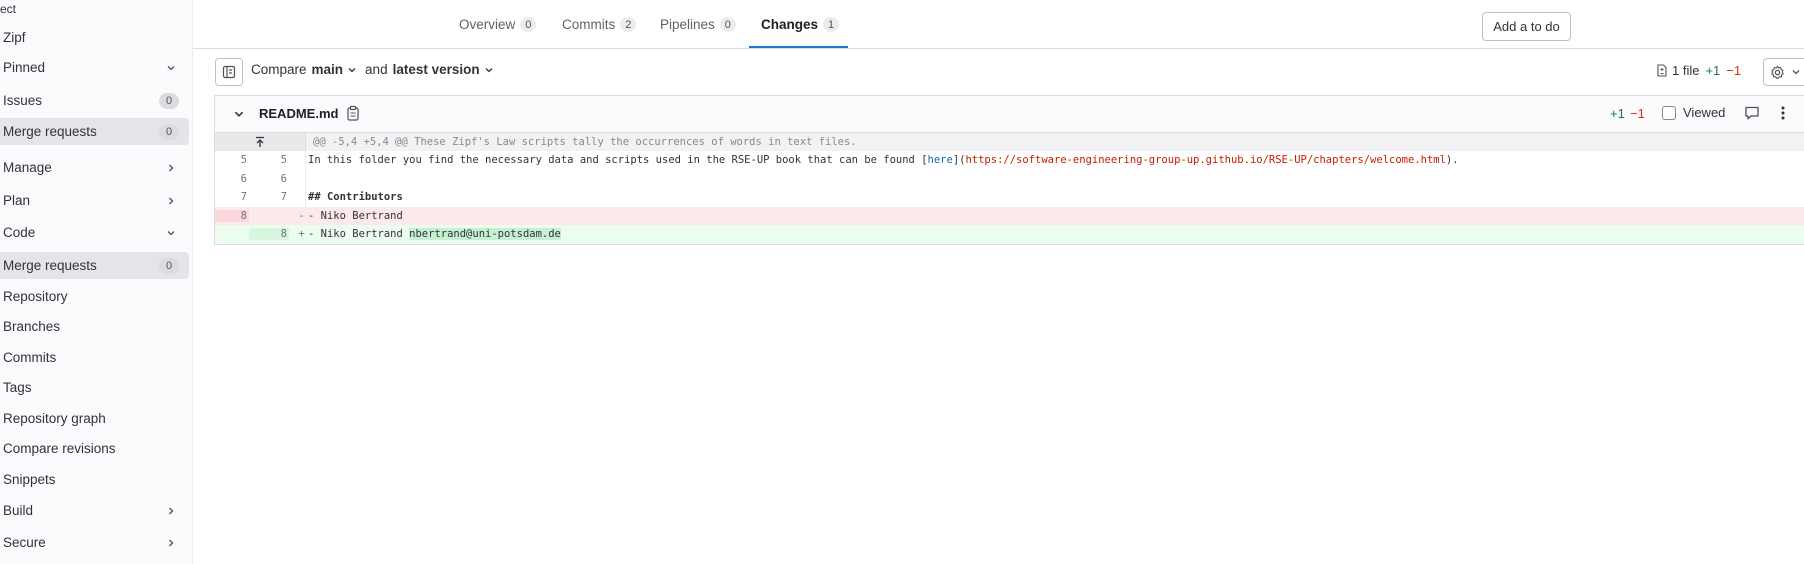 The width and height of the screenshot is (1804, 564). I want to click on compare-versions: Compare main and latest version, so click(372, 69).